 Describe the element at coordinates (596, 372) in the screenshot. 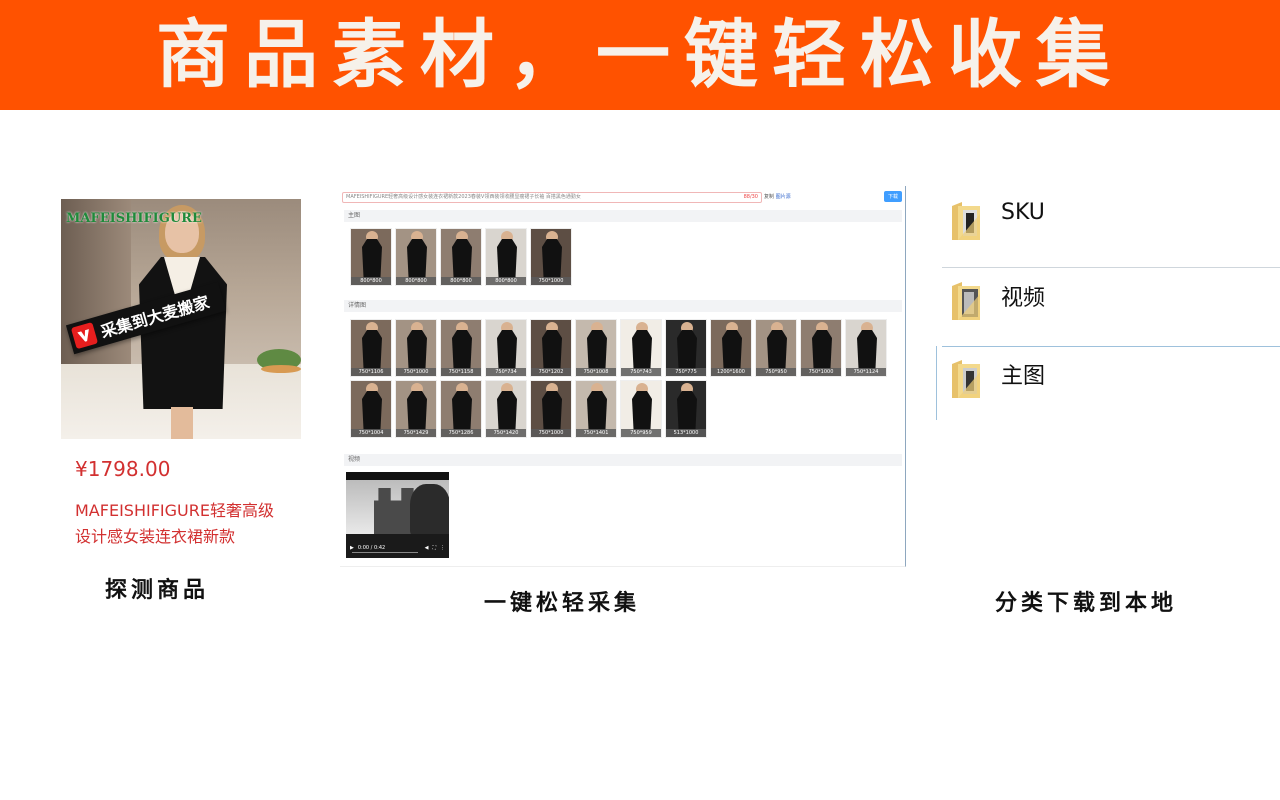

I see `thumbnail-size-label: 750*1008` at that location.